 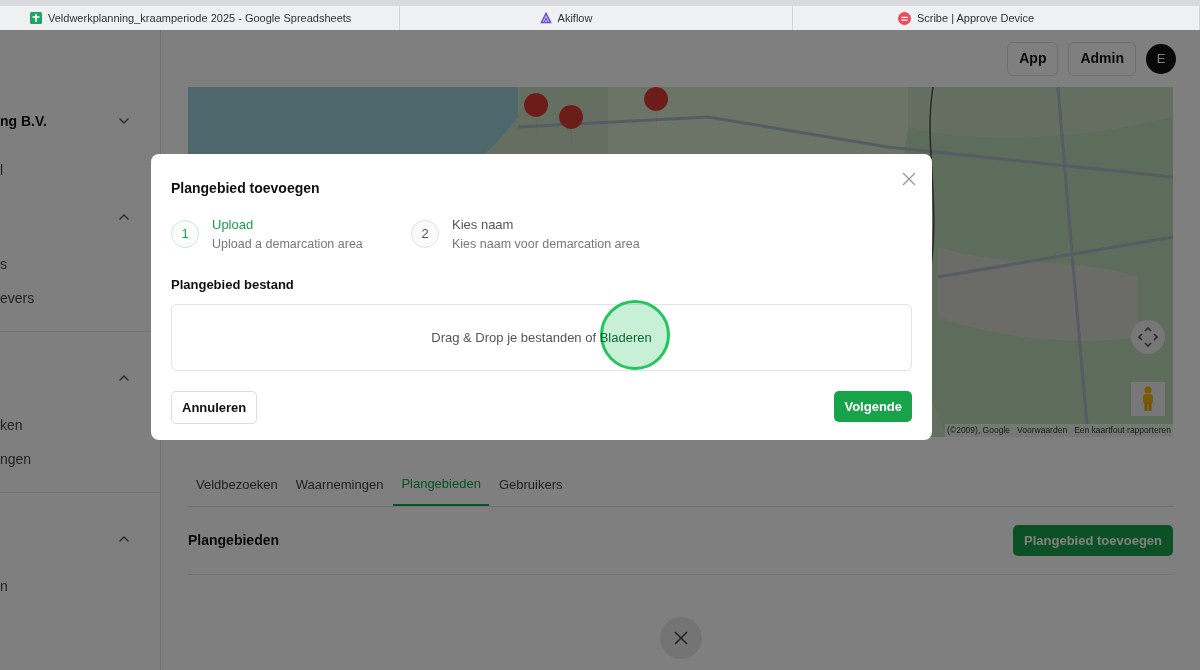 What do you see at coordinates (1161, 58) in the screenshot?
I see `user-avatar: E` at bounding box center [1161, 58].